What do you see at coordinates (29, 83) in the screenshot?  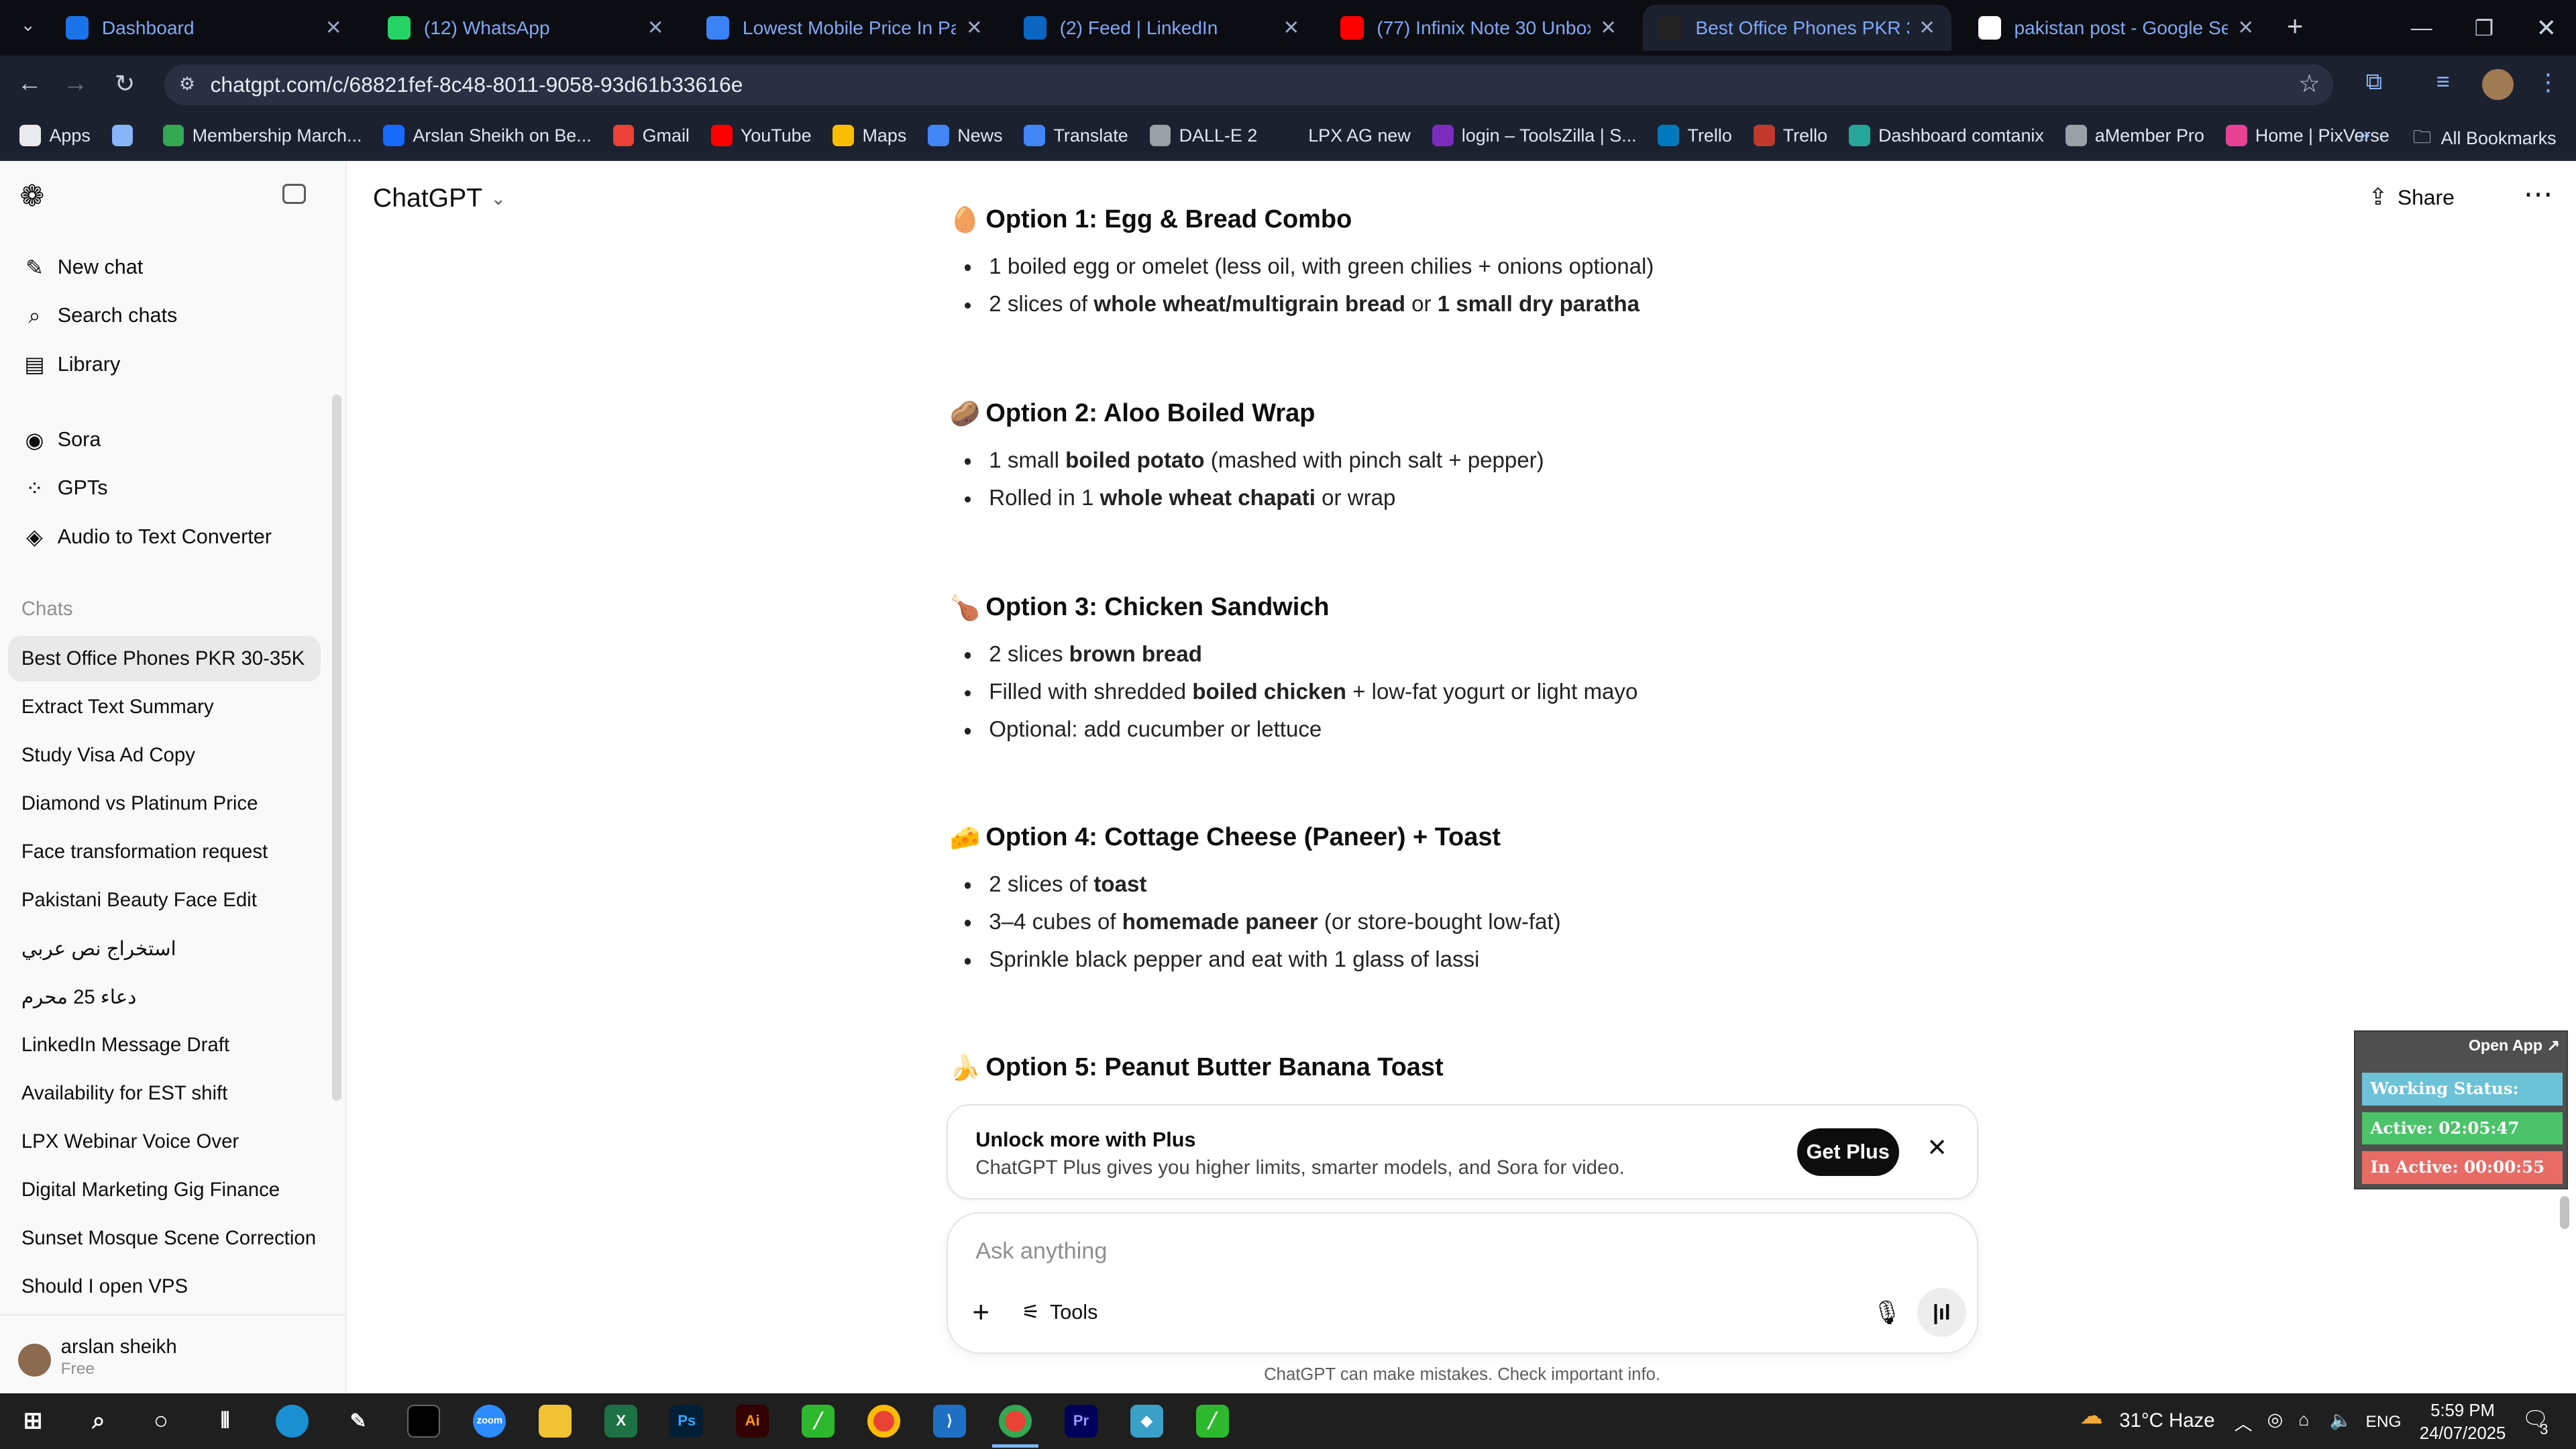 I see `back-button: ←` at bounding box center [29, 83].